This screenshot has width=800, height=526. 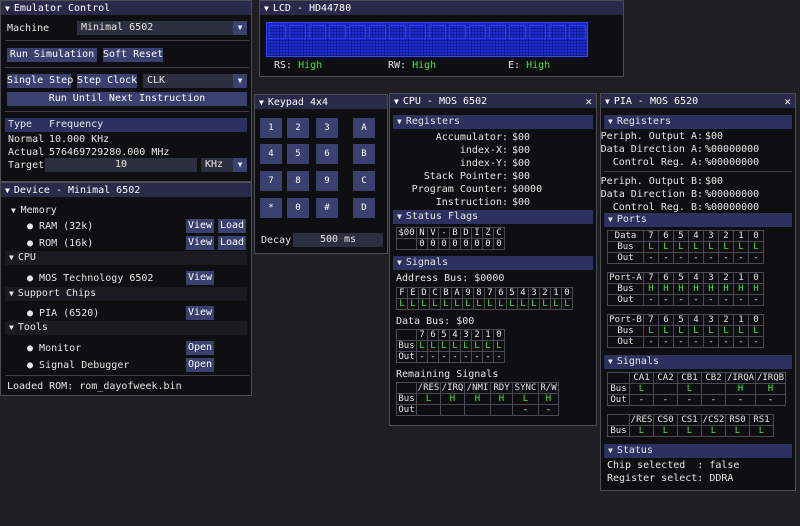 I want to click on title-bar: ▼ Keypad 4x4, so click(x=321, y=102).